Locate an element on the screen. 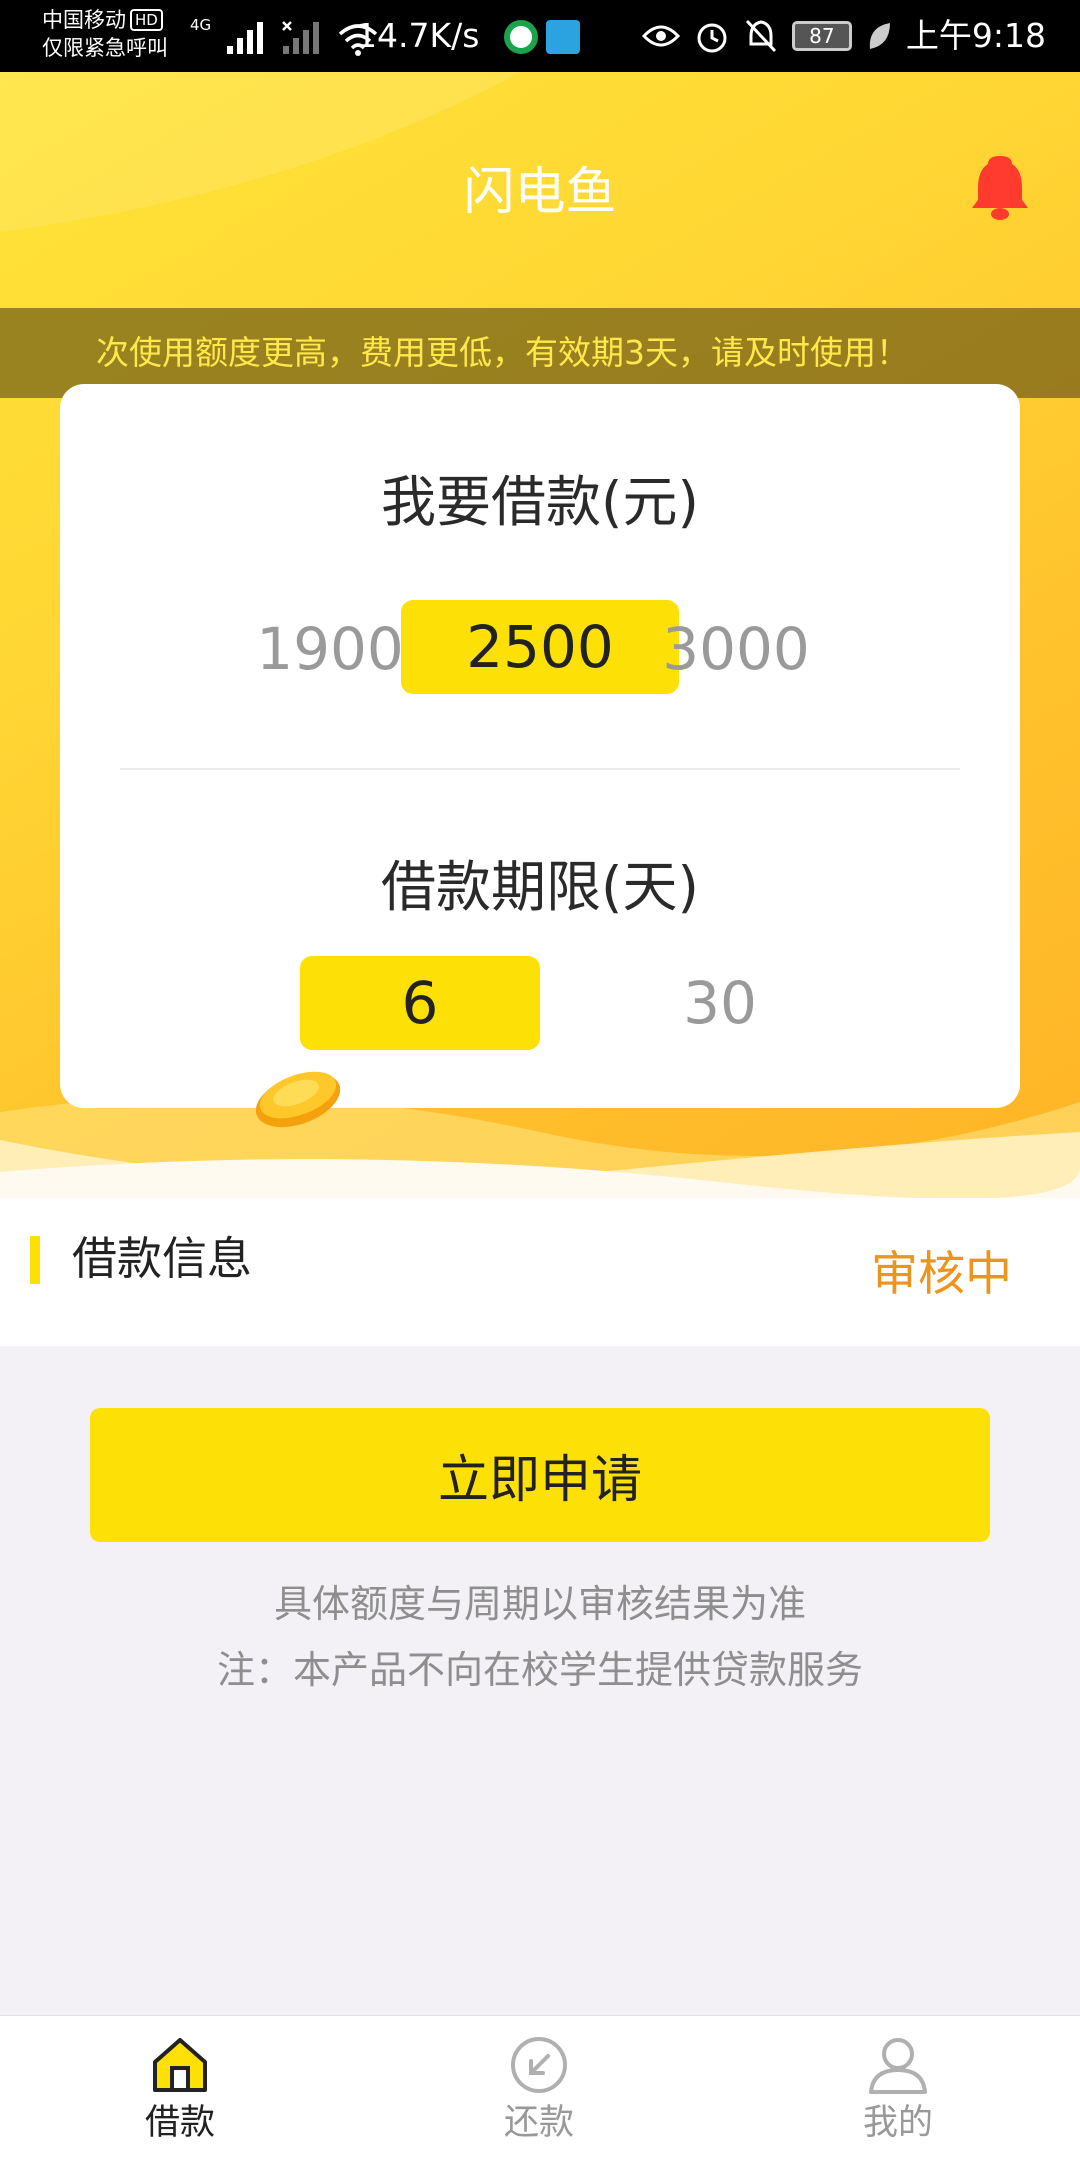 The height and width of the screenshot is (2160, 1080). coin-decoration is located at coordinates (298, 1099).